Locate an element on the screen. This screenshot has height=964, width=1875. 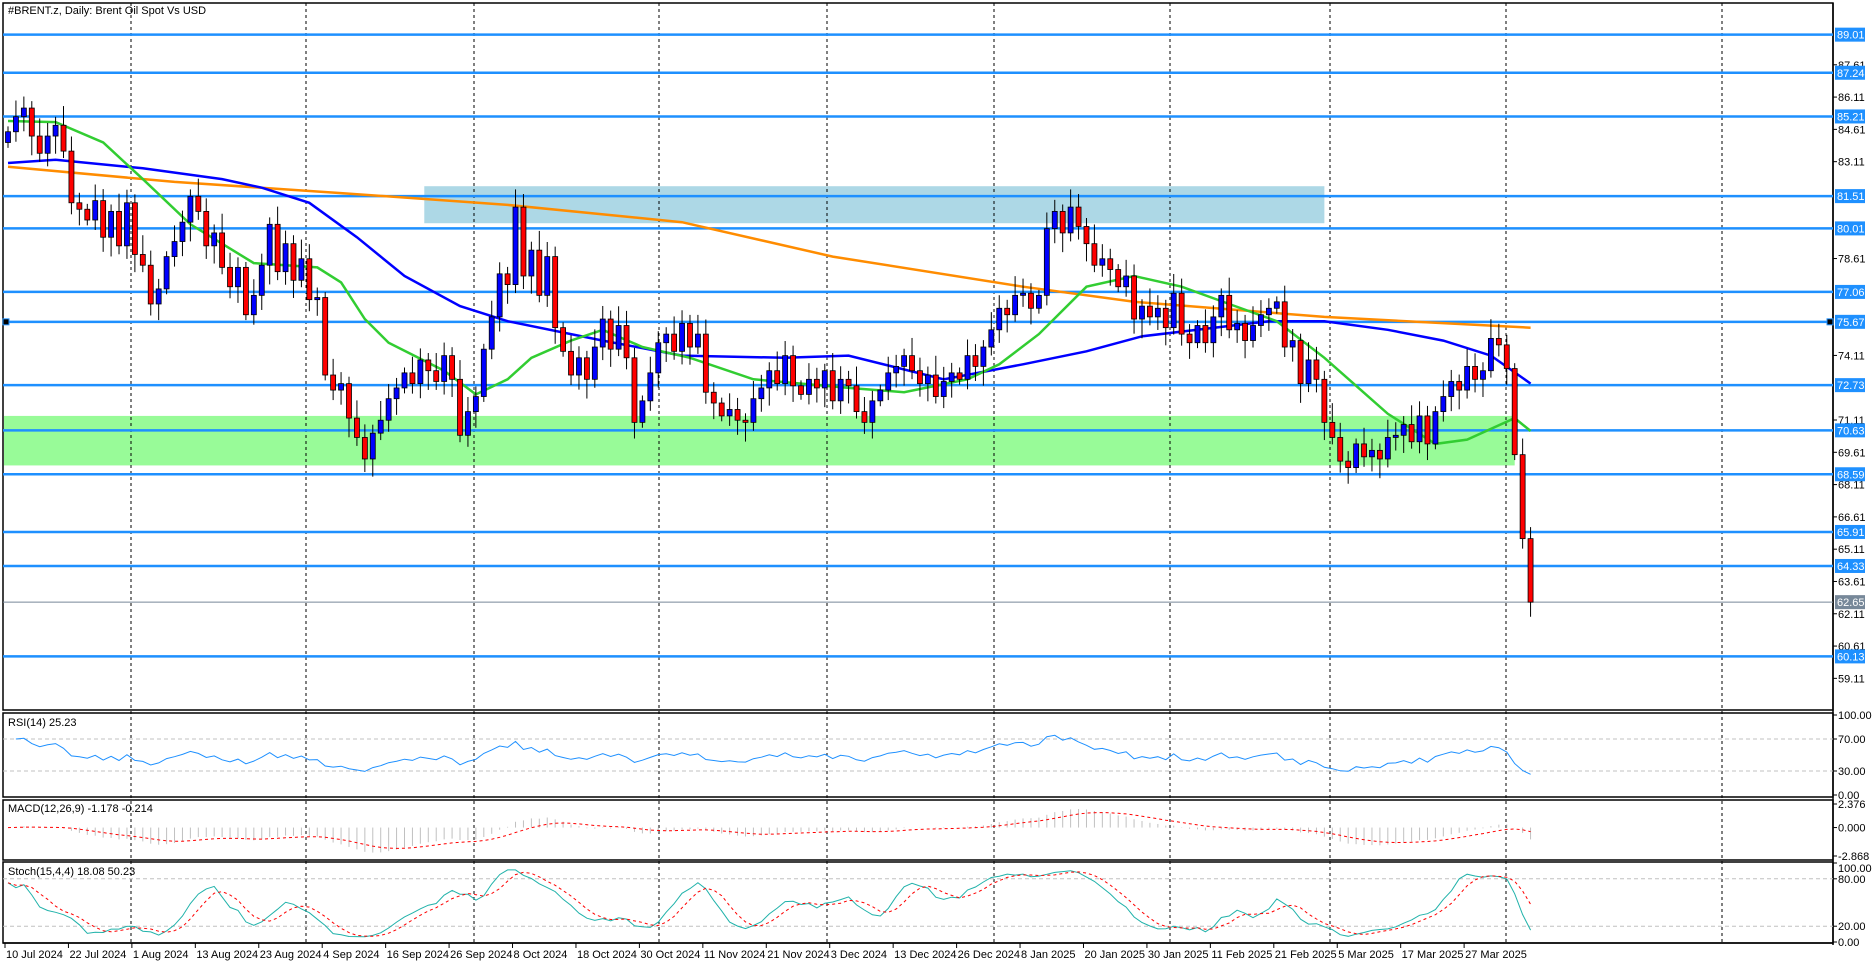
level-price-label: 64.33 is located at coordinates (1851, 567).